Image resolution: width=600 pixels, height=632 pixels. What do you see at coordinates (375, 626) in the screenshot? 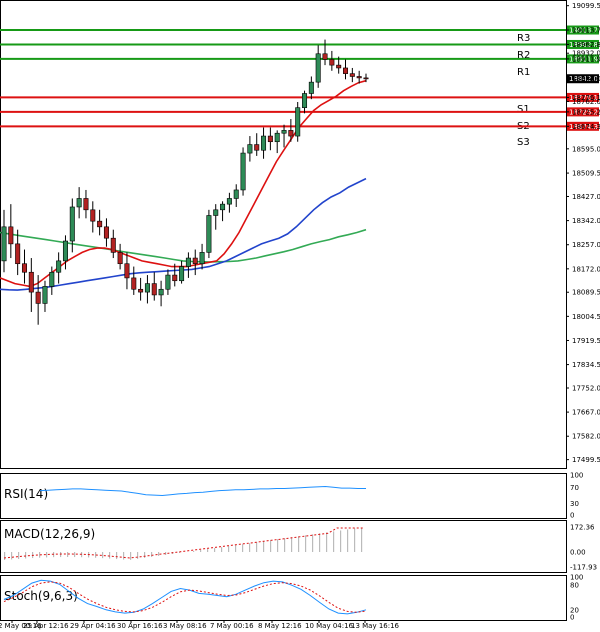
I see `time-tick-label: 13 May 16:16` at bounding box center [375, 626].